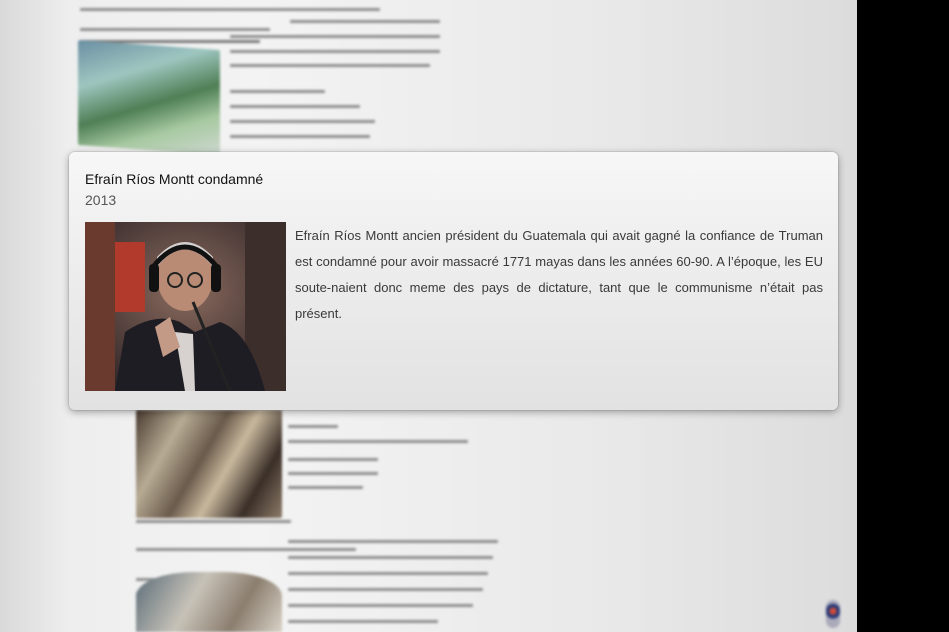 Image resolution: width=949 pixels, height=632 pixels. I want to click on event-photo, so click(185, 306).